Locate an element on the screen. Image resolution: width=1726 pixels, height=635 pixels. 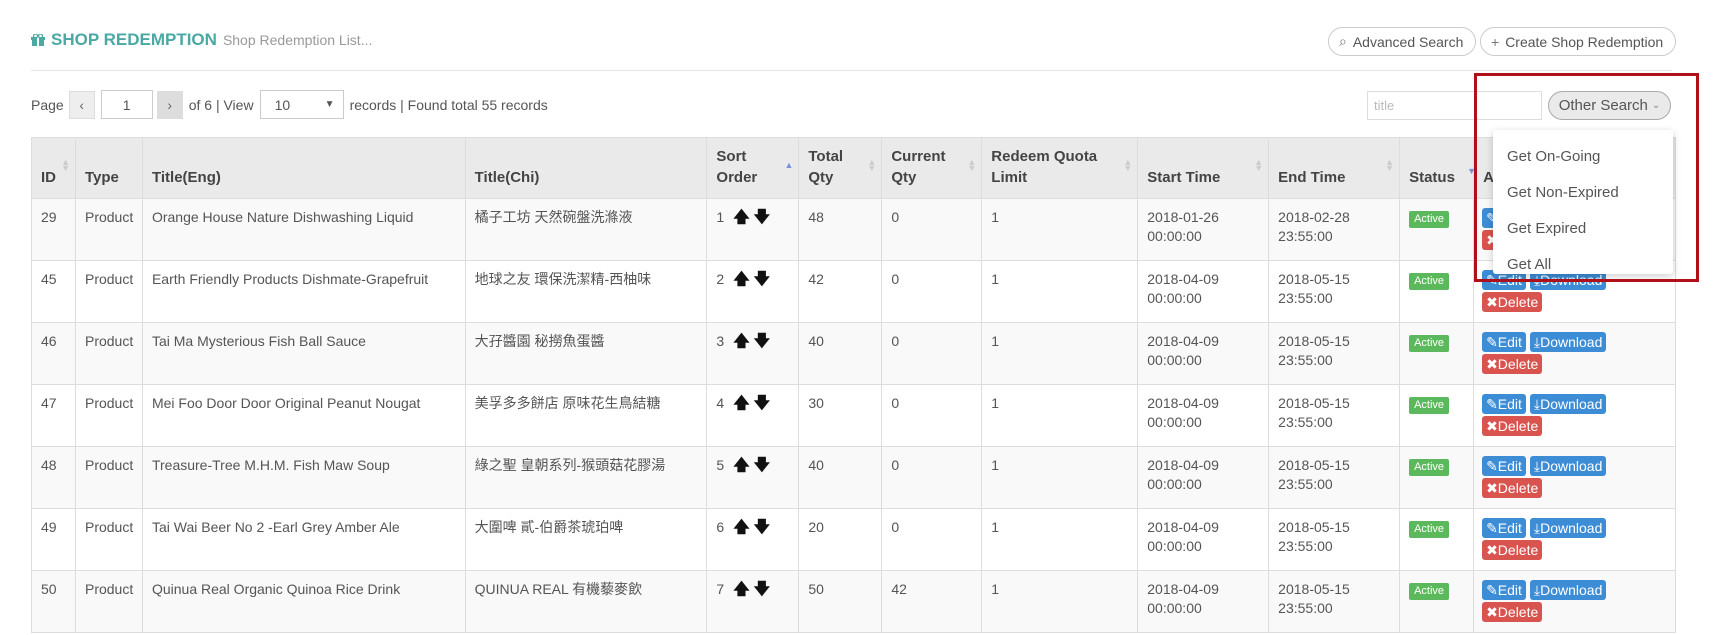
cell-title-chi: 綠之聖 皇朝系列-猴頭菇花膠湯 is located at coordinates (586, 477).